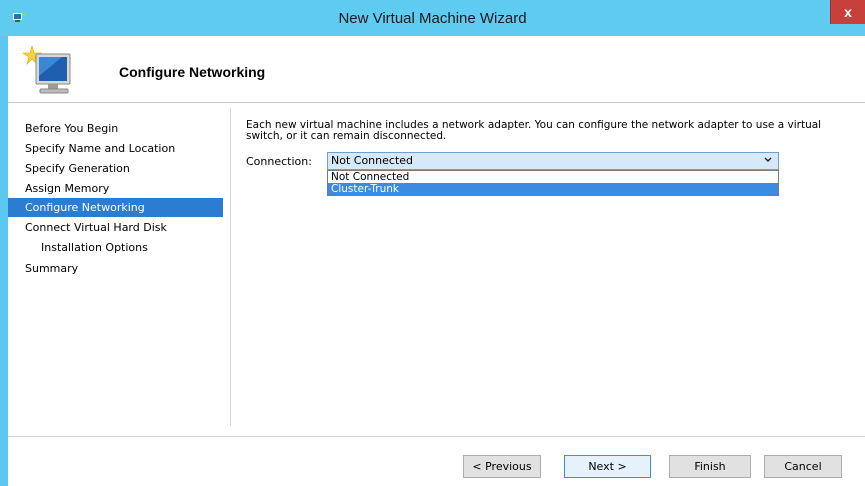  What do you see at coordinates (115, 207) in the screenshot?
I see `nav-item-configure-networking: Configure Networking` at bounding box center [115, 207].